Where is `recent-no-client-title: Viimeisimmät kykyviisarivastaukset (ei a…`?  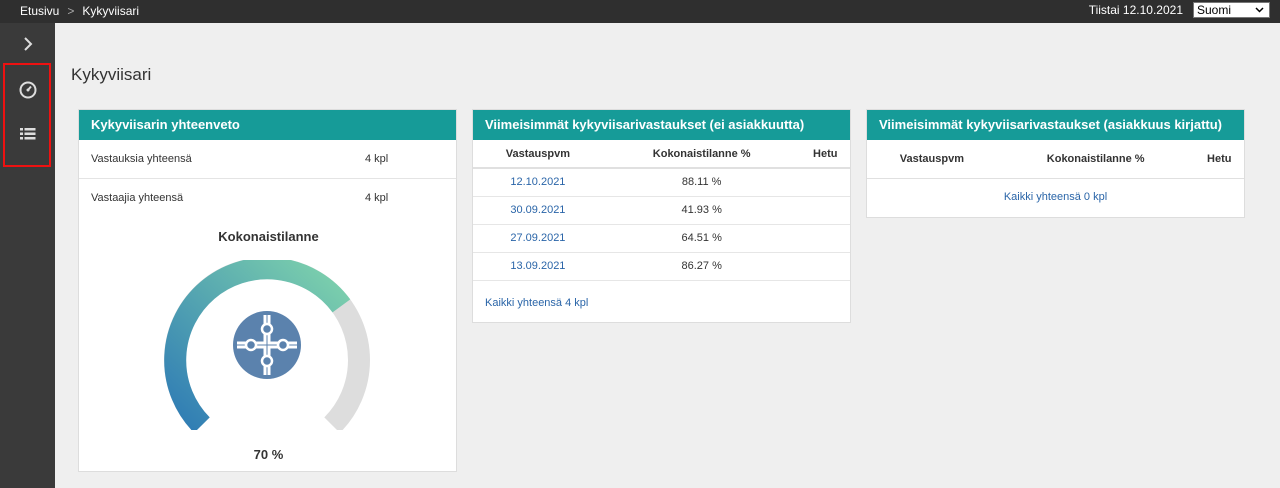 recent-no-client-title: Viimeisimmät kykyviisarivastaukset (ei a… is located at coordinates (661, 125).